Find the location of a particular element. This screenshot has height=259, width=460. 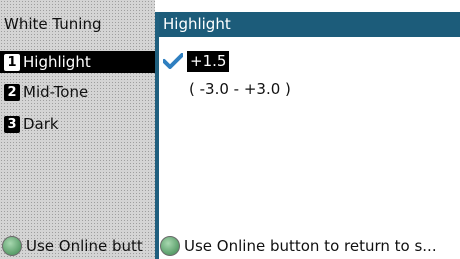

menu-item-dark: 3 Dark is located at coordinates (77, 124).